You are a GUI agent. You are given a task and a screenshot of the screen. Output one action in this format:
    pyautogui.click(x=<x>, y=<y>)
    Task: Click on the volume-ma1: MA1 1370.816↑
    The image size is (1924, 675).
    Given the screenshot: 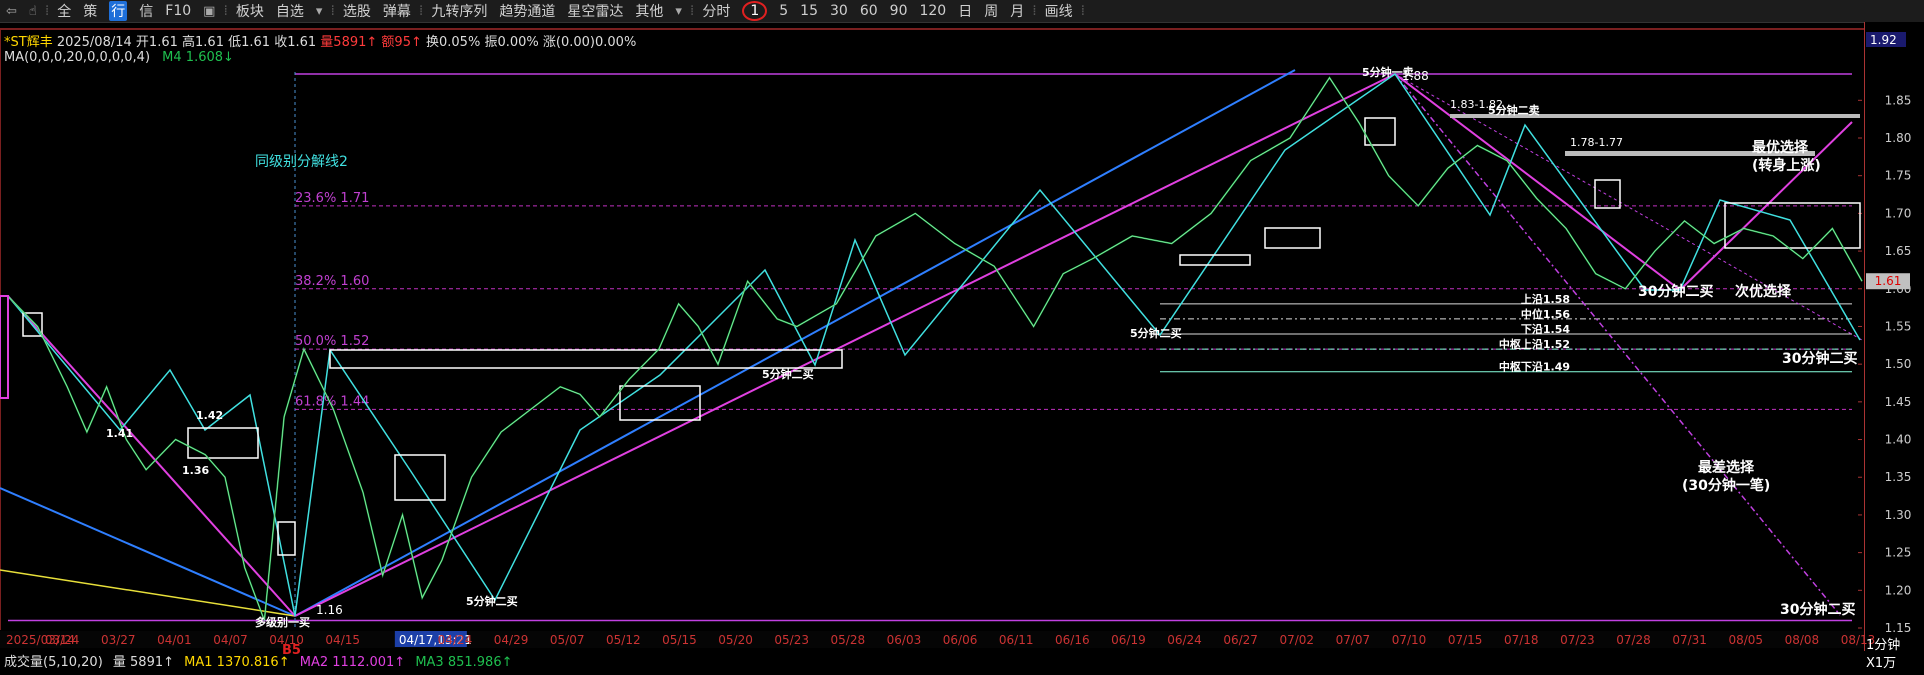 What is the action you would take?
    pyautogui.click(x=237, y=662)
    